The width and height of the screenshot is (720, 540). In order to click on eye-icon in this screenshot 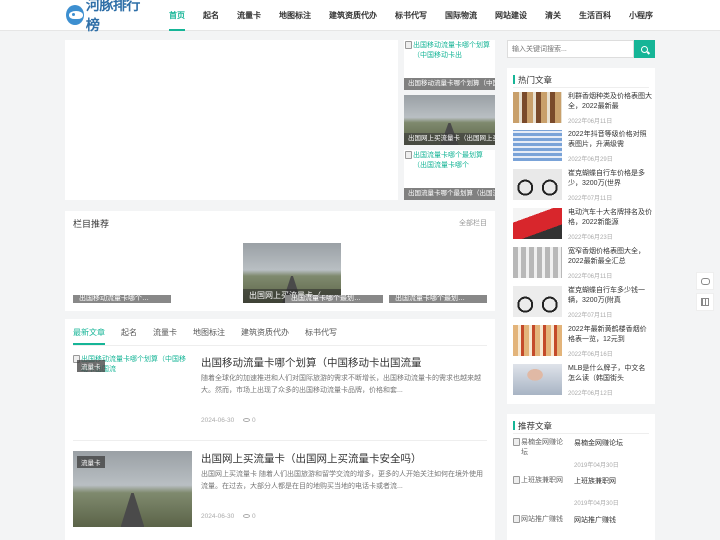, I will do `click(246, 420)`.